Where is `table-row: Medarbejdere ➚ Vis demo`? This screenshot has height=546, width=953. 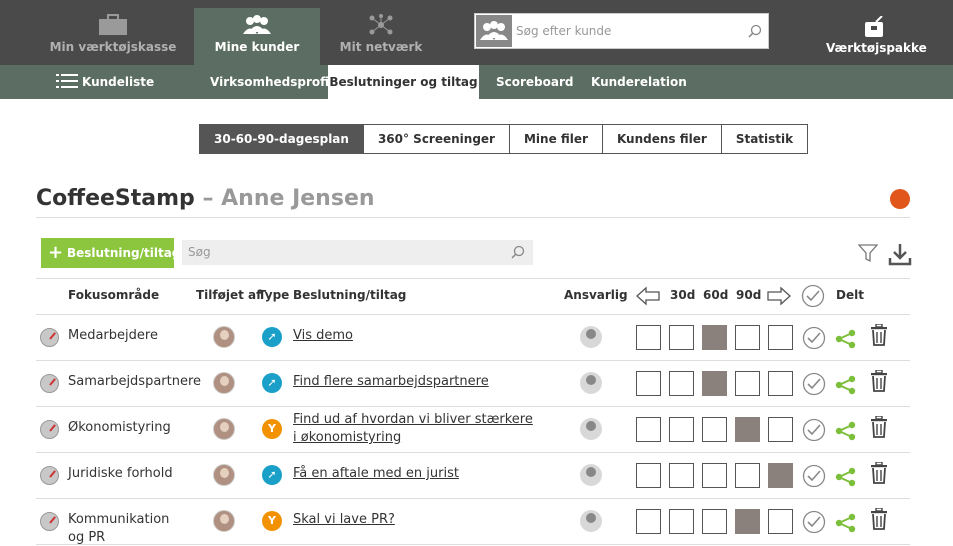 table-row: Medarbejdere ➚ Vis demo is located at coordinates (473, 338).